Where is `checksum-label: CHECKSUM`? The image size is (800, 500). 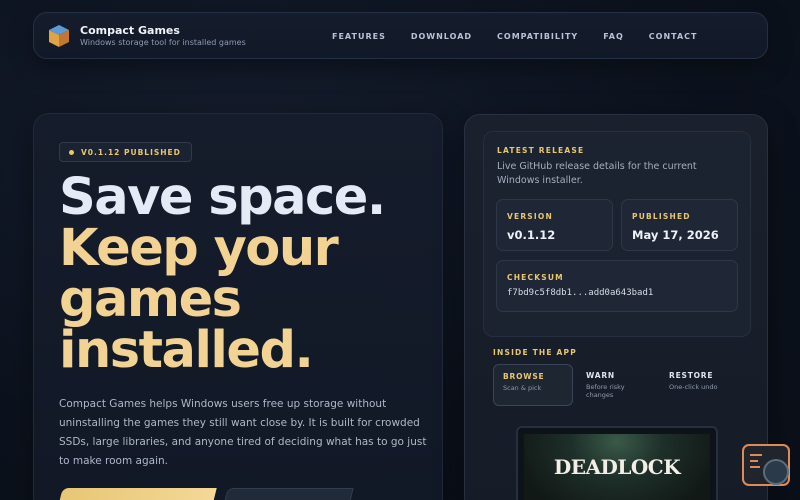 checksum-label: CHECKSUM is located at coordinates (535, 277).